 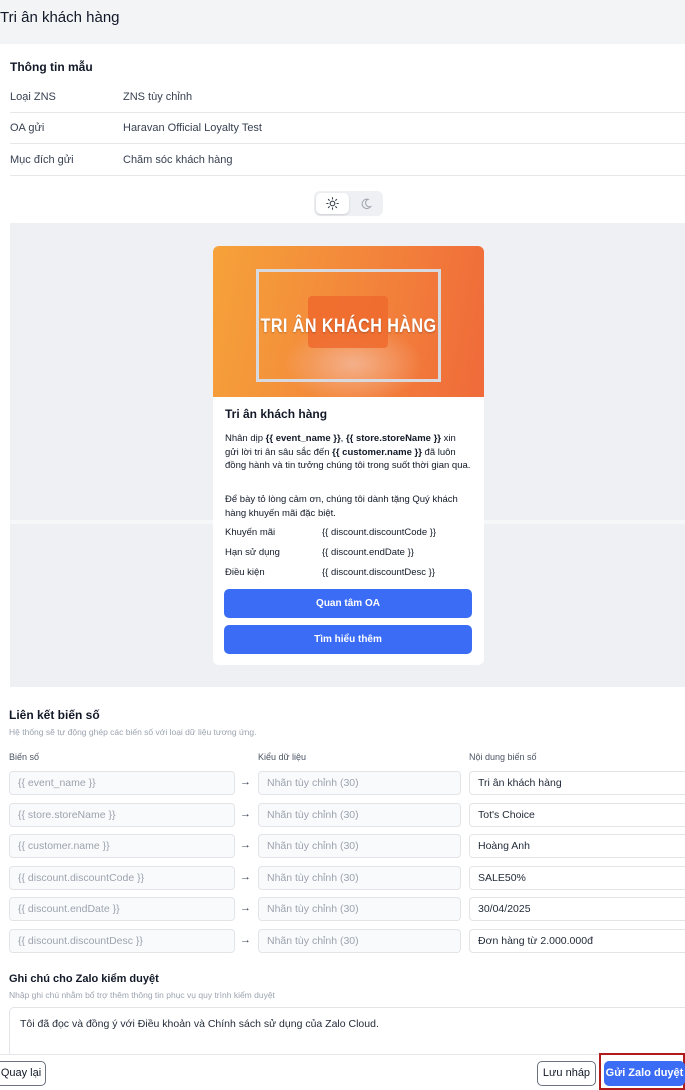 What do you see at coordinates (276, 414) in the screenshot?
I see `preview-title: Tri ân khách hàng` at bounding box center [276, 414].